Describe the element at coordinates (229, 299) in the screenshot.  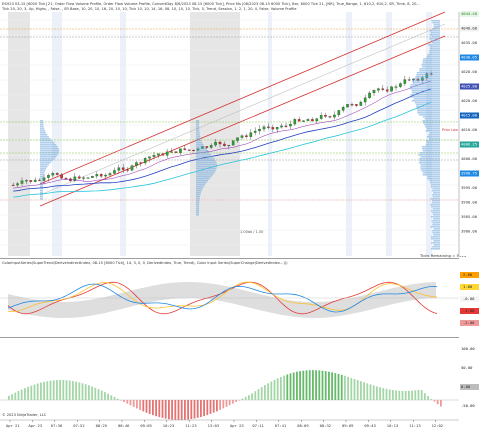
I see `indicator1-panel` at that location.